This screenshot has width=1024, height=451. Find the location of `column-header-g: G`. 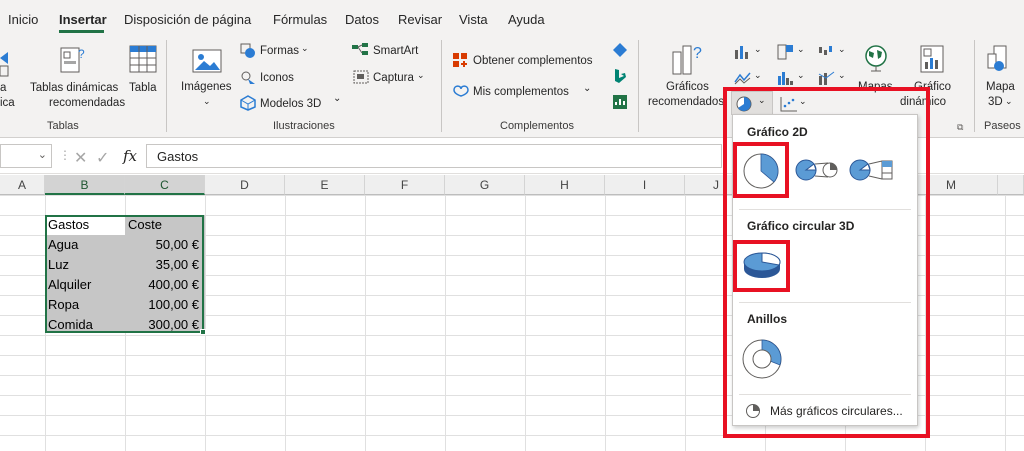

column-header-g: G is located at coordinates (485, 185).